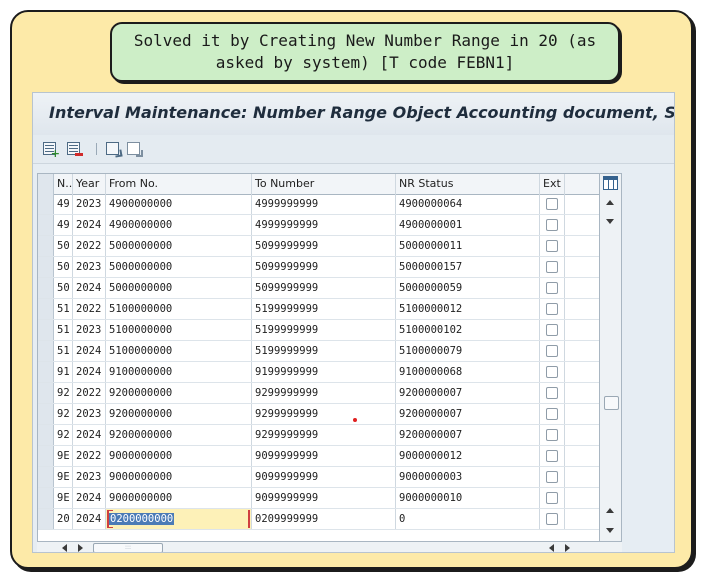 This screenshot has width=705, height=580. I want to click on cell-no: 92, so click(63, 393).